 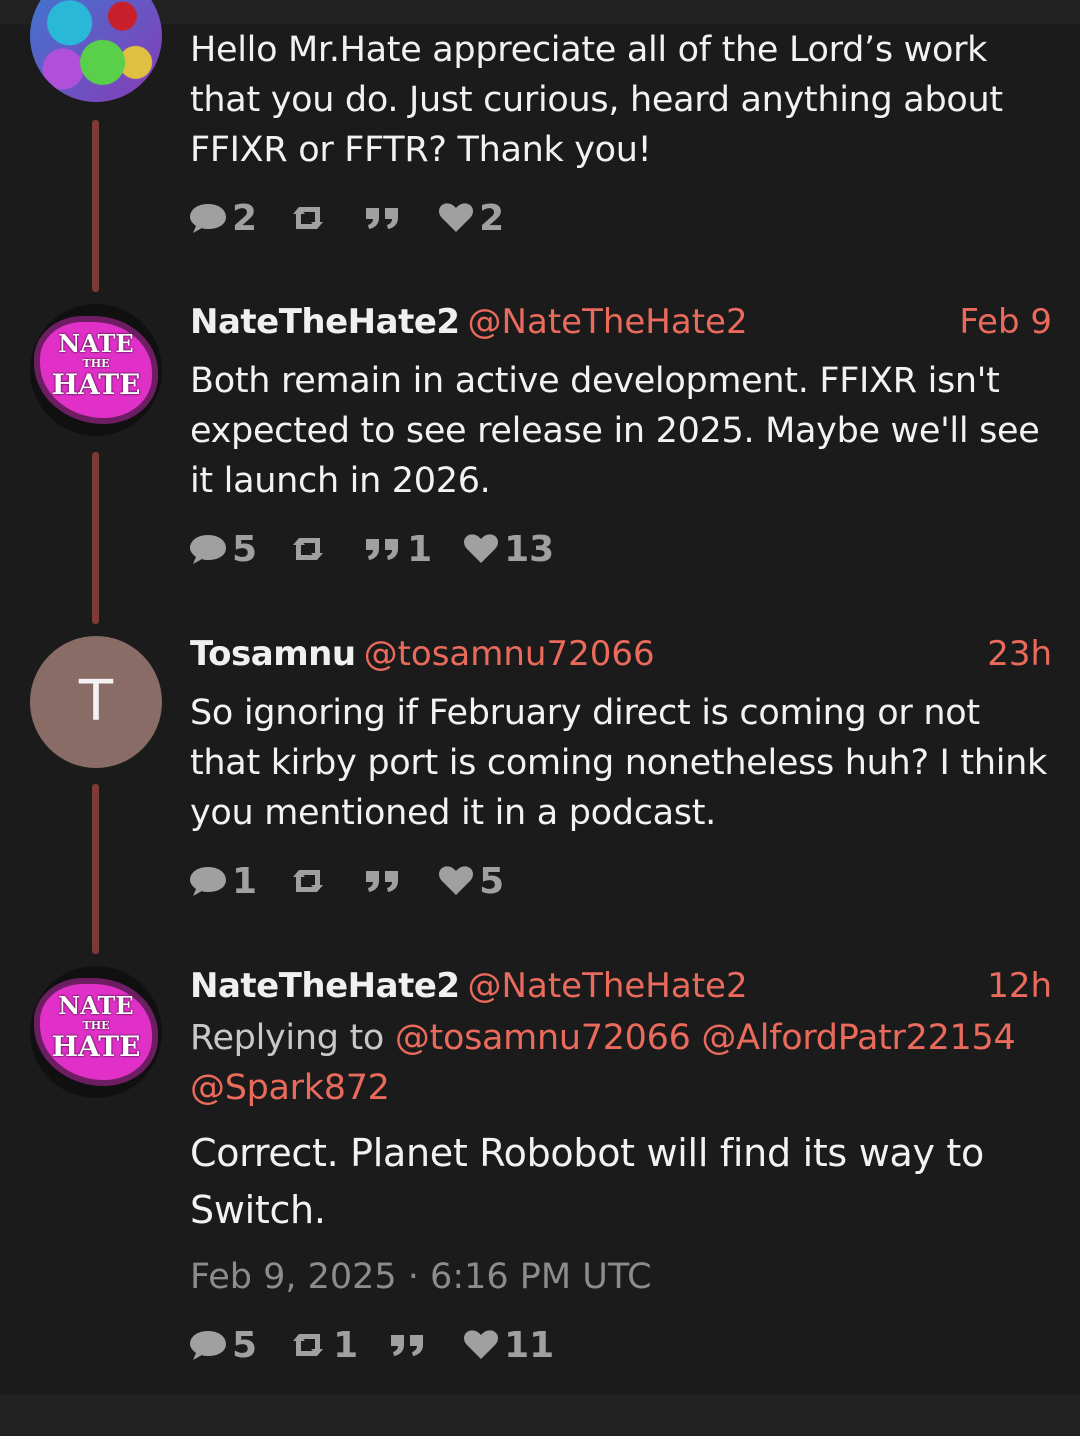 I want to click on tweet-time: 12h, so click(x=1019, y=986).